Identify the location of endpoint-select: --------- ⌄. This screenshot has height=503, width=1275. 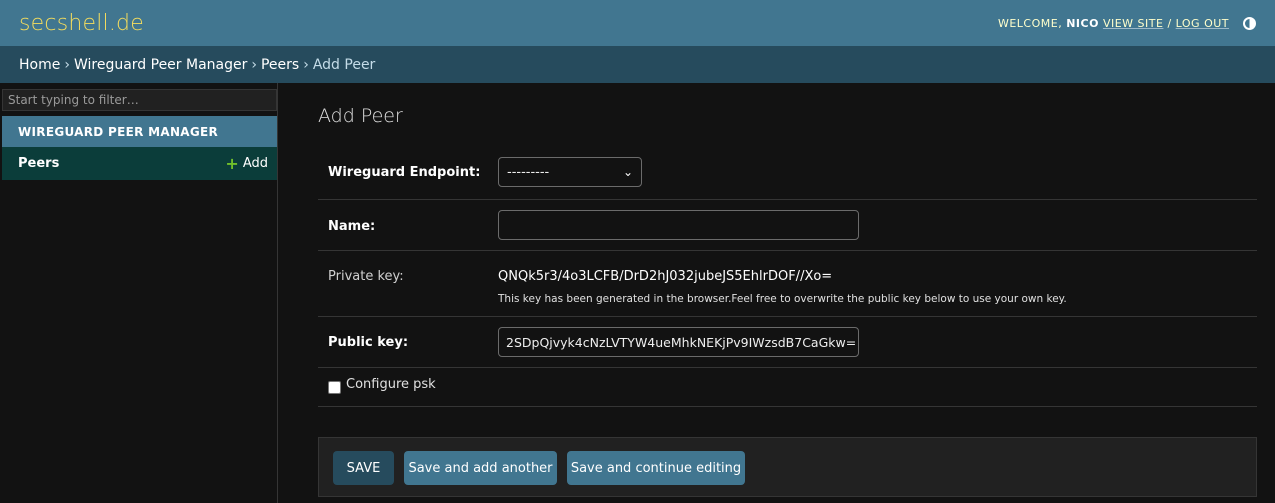
(570, 172).